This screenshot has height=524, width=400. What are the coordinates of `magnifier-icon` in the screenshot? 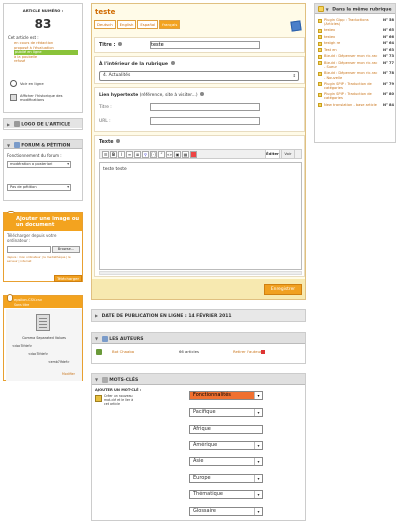 It's located at (13, 83).